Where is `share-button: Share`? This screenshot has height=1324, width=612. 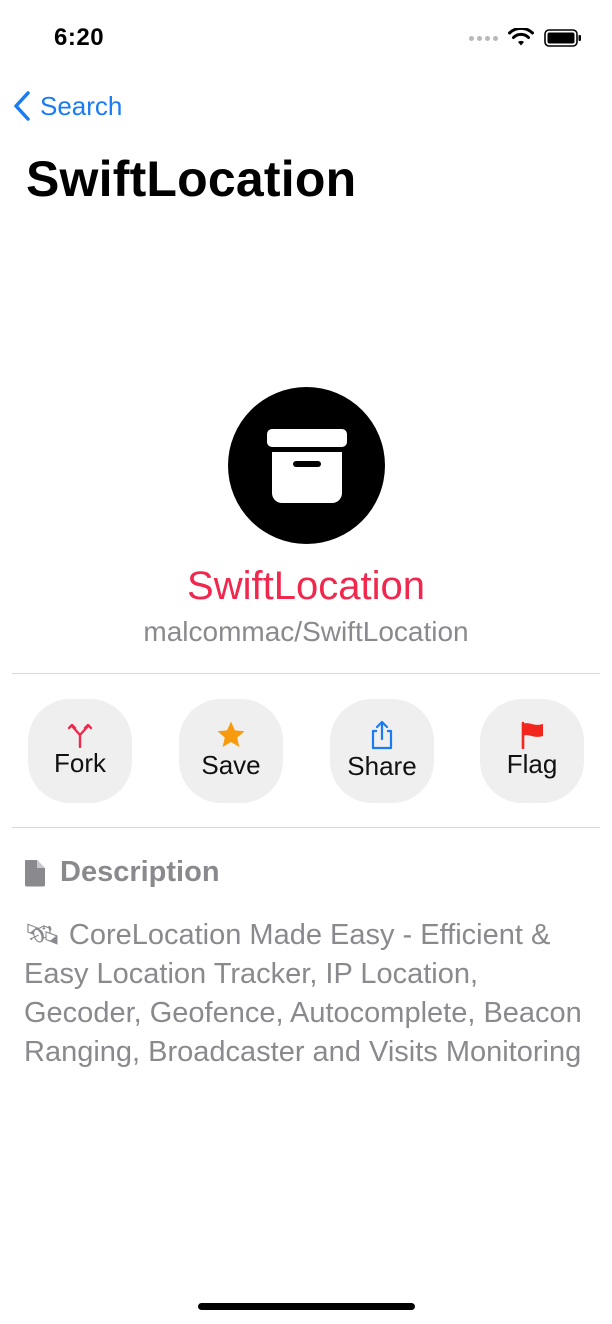
share-button: Share is located at coordinates (382, 751).